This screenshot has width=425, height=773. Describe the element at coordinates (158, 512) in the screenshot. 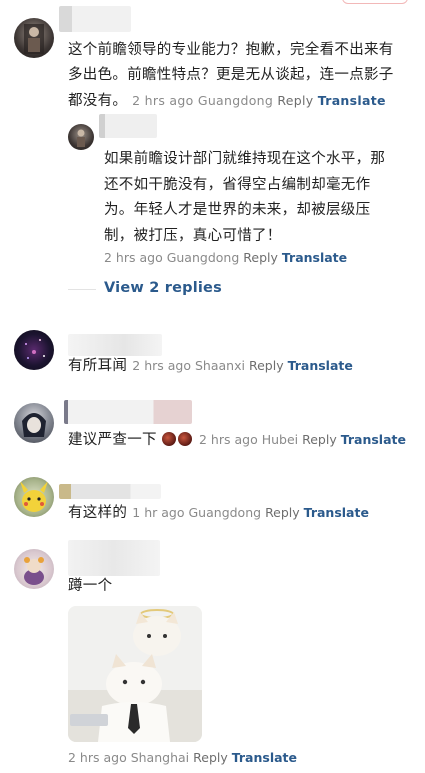

I see `timestamp: 1 hr ago` at that location.